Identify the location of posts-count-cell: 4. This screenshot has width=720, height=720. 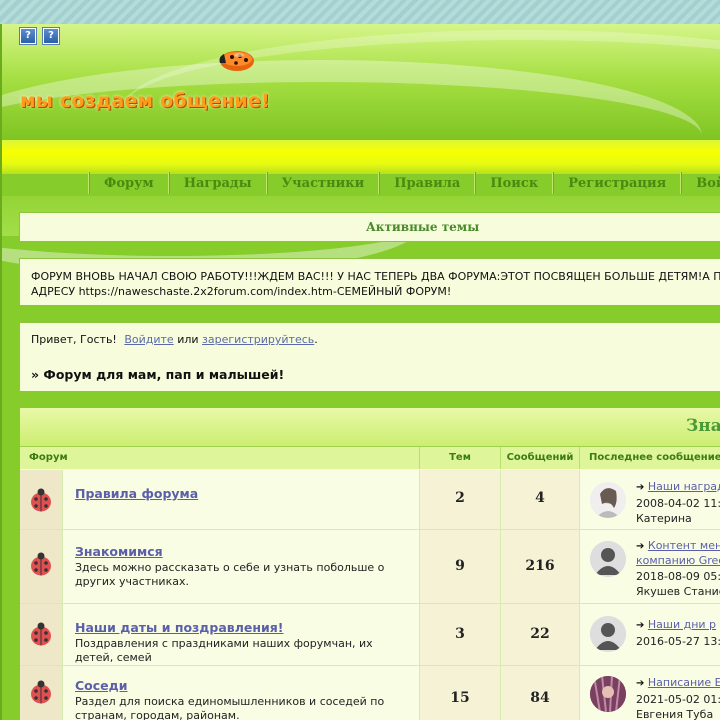
(540, 499).